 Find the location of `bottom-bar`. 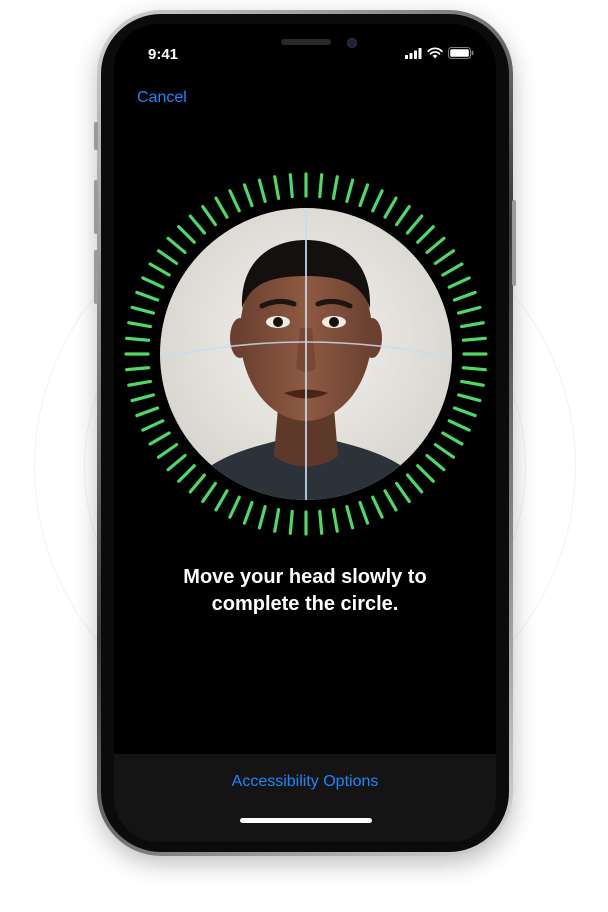

bottom-bar is located at coordinates (305, 798).